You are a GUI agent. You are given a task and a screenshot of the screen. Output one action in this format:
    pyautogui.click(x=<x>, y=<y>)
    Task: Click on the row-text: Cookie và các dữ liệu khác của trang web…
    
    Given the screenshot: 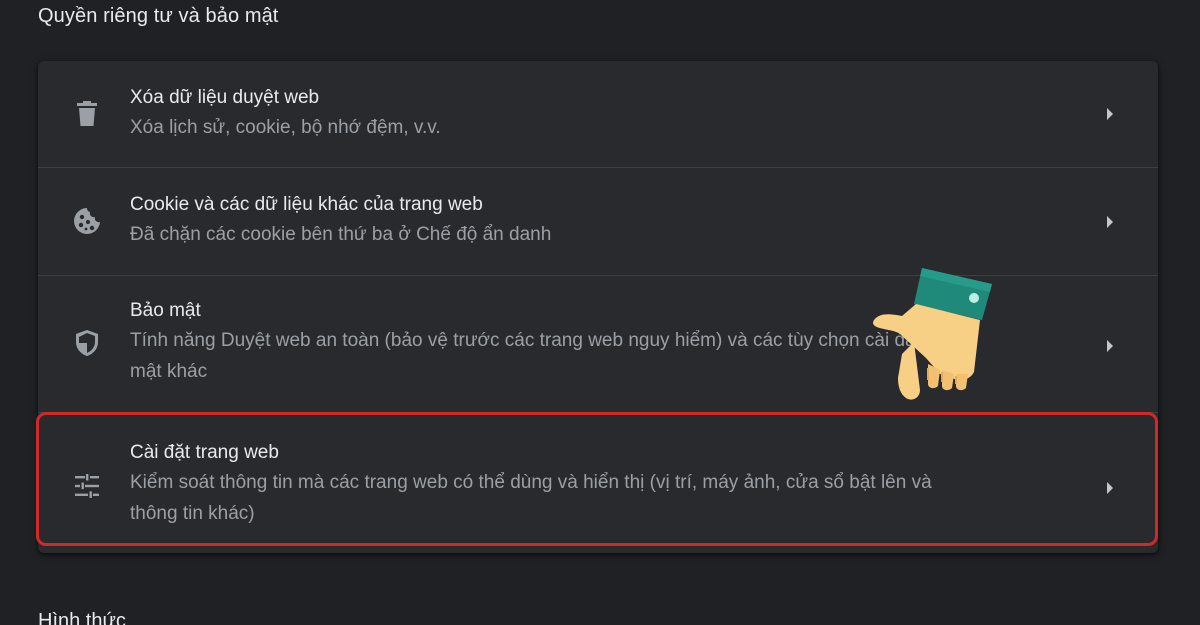 What is the action you would take?
    pyautogui.click(x=599, y=221)
    